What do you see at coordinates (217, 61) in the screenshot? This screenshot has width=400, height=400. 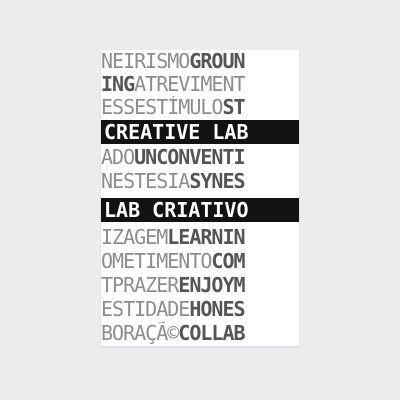 I see `poster-word-dark: GROUN` at bounding box center [217, 61].